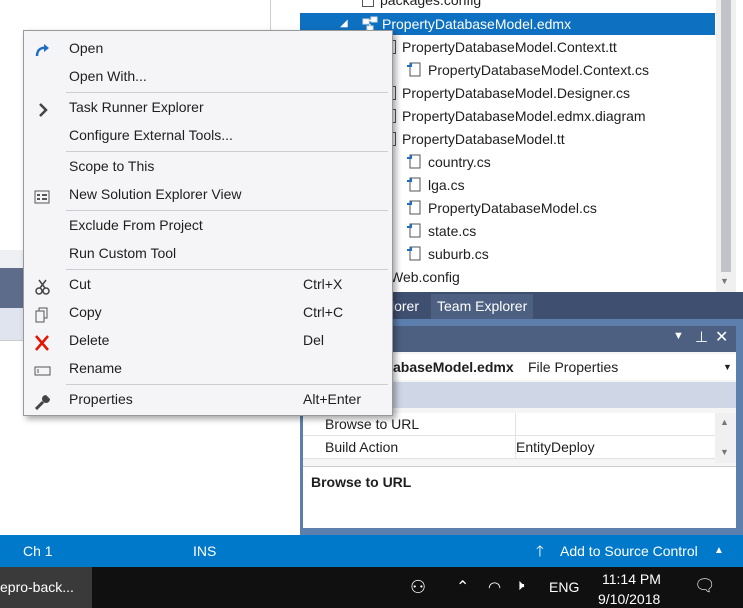  I want to click on clock-time: 11:14 PM, so click(631, 579).